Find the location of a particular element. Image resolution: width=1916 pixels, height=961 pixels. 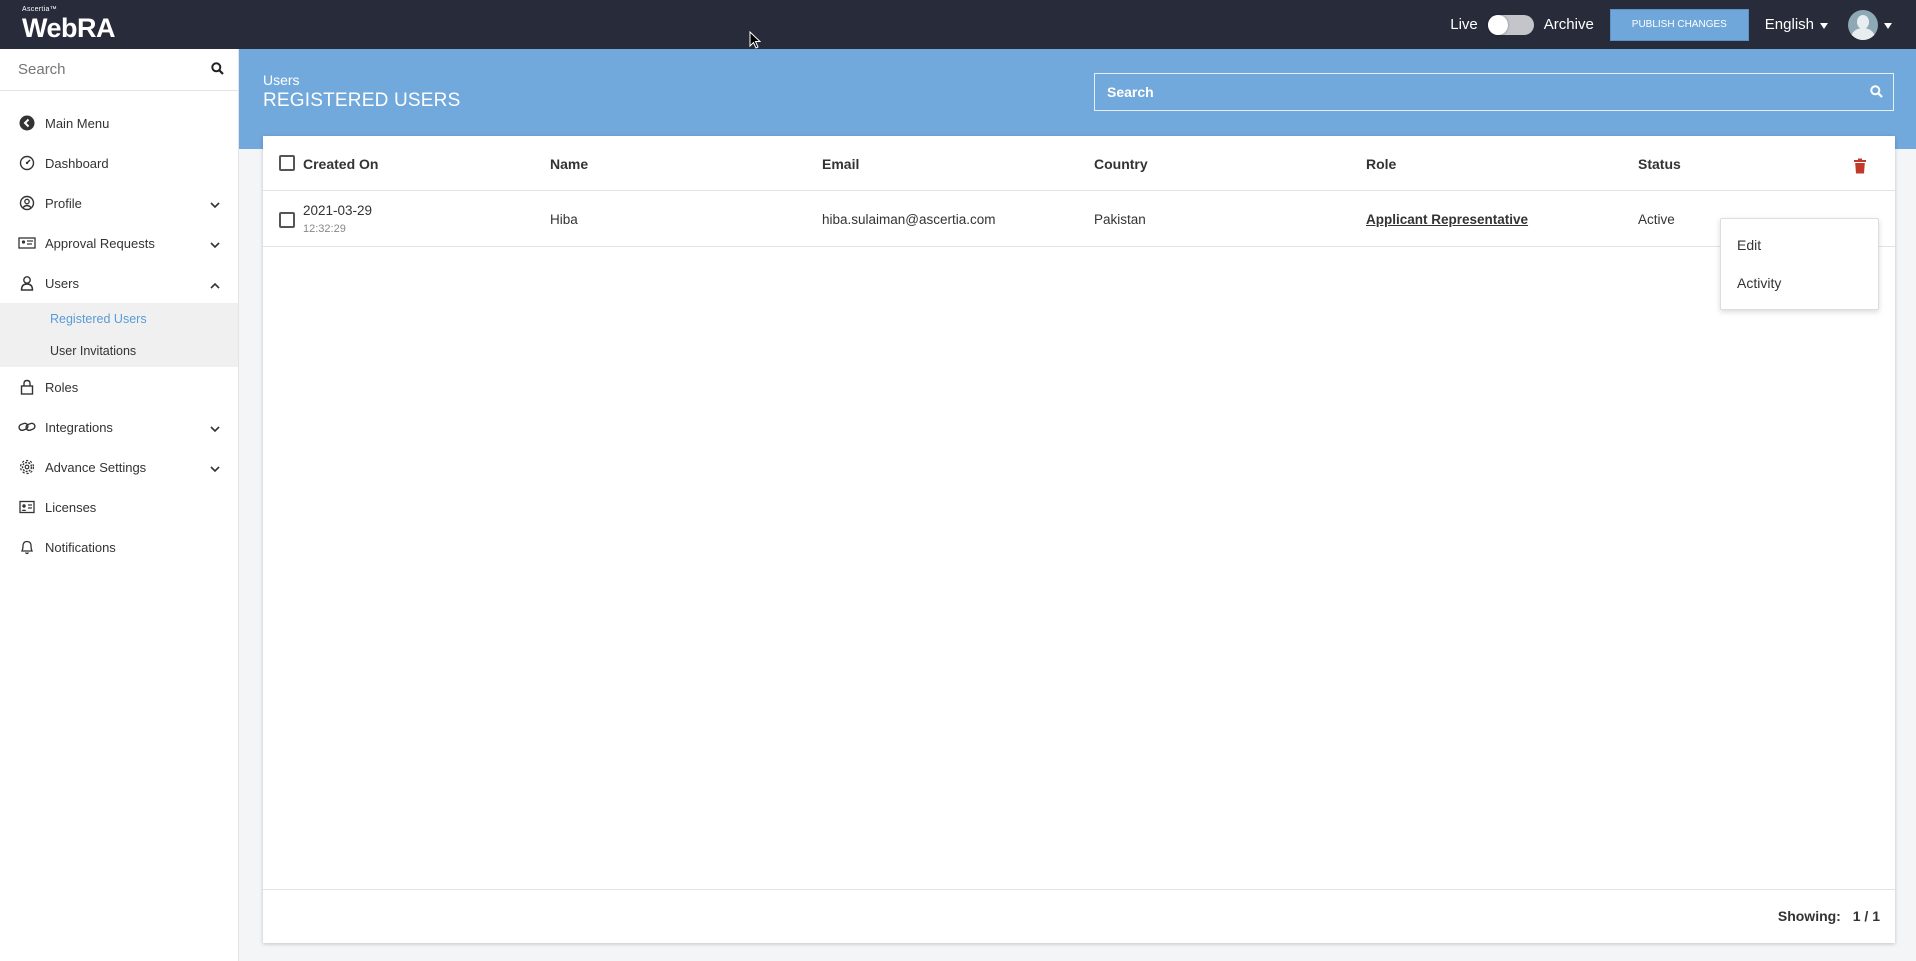

created-date: 2021-03-29 is located at coordinates (338, 210).